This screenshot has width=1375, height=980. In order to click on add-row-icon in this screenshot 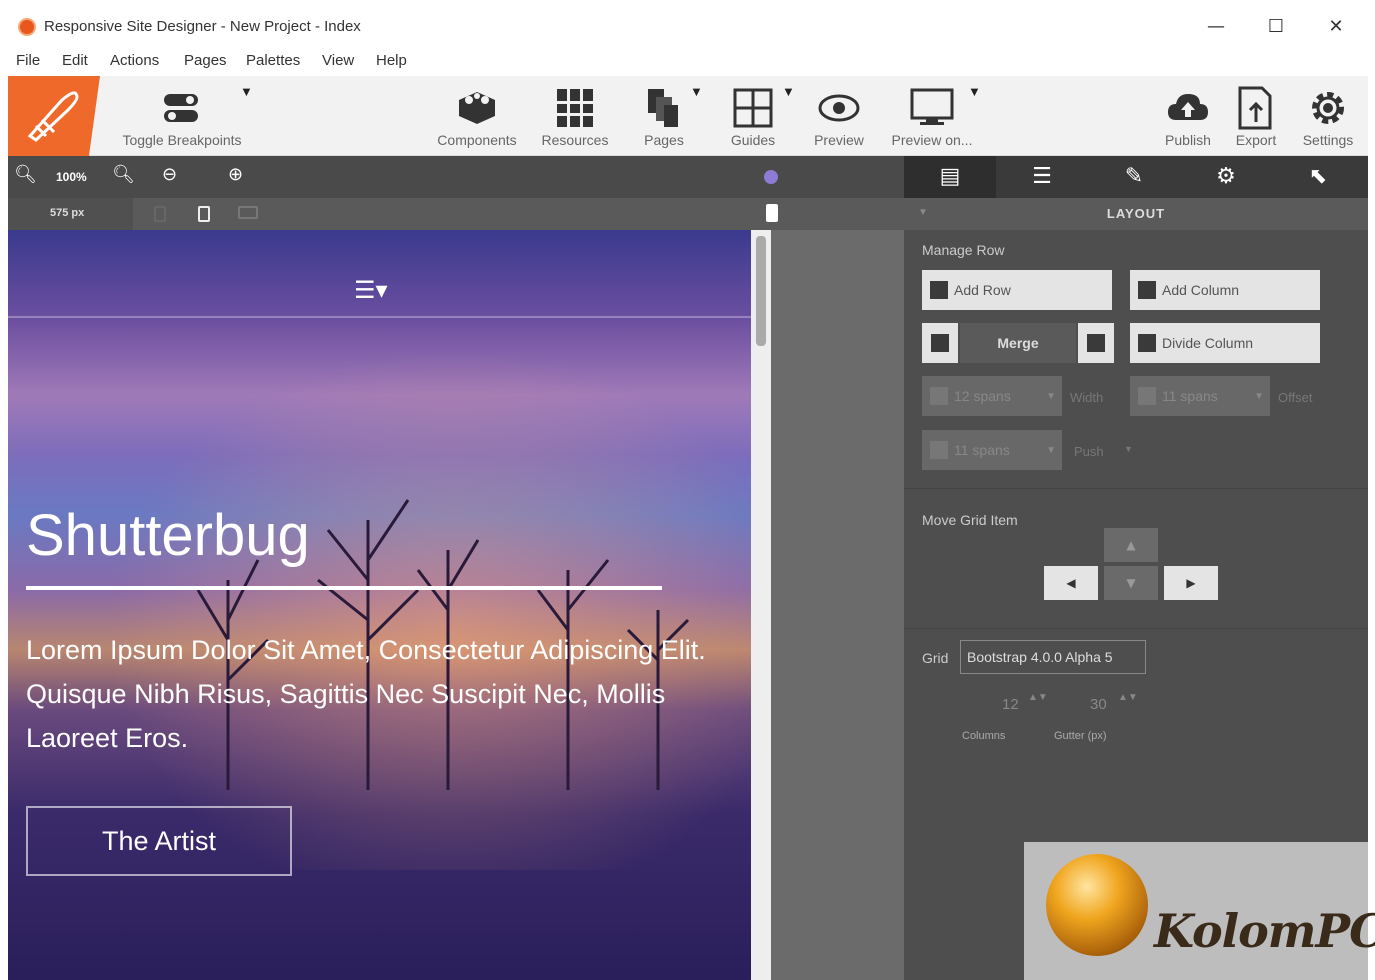, I will do `click(939, 290)`.